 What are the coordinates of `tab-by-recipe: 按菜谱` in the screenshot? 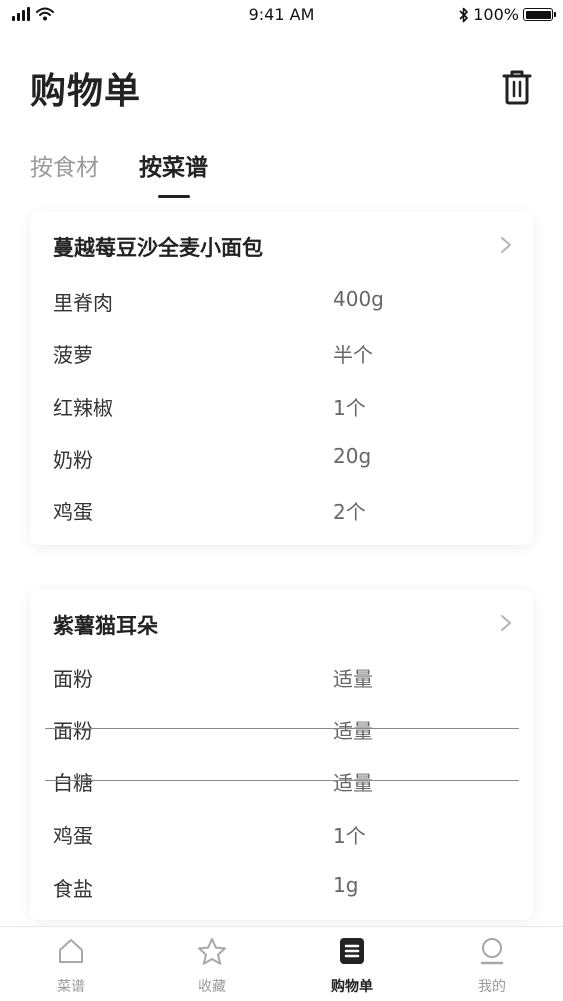 It's located at (173, 173).